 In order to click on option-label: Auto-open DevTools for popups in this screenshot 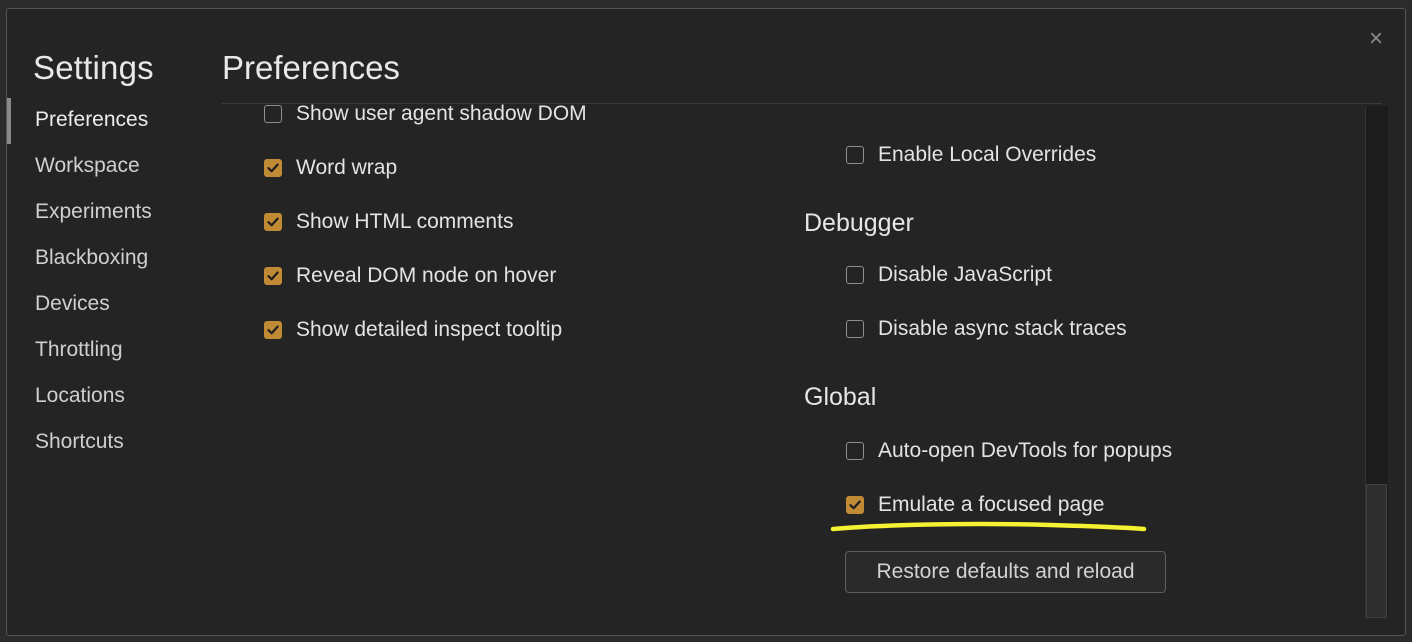, I will do `click(1025, 450)`.